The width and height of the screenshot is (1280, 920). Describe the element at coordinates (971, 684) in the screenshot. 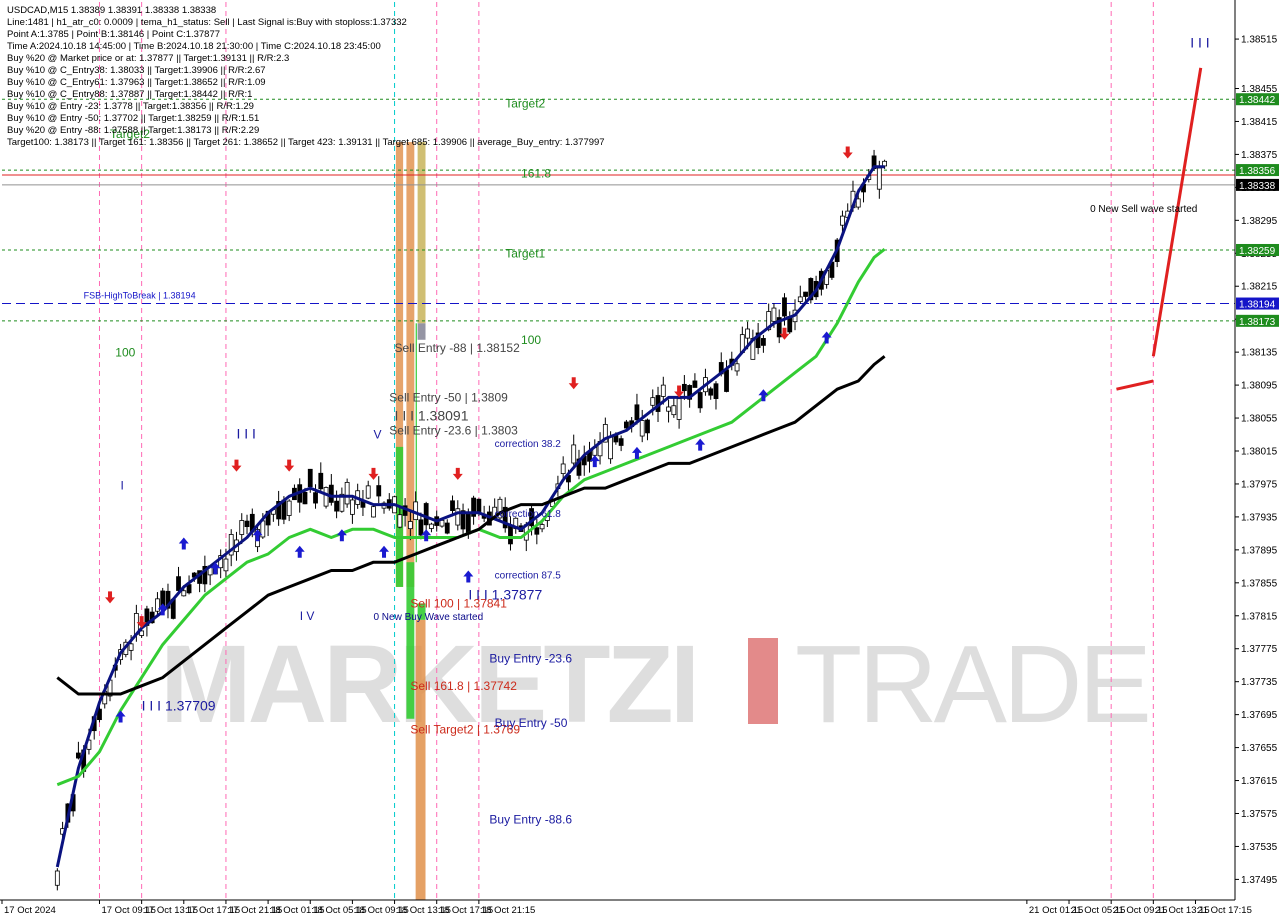

I see `watermark-right: TRADE` at that location.